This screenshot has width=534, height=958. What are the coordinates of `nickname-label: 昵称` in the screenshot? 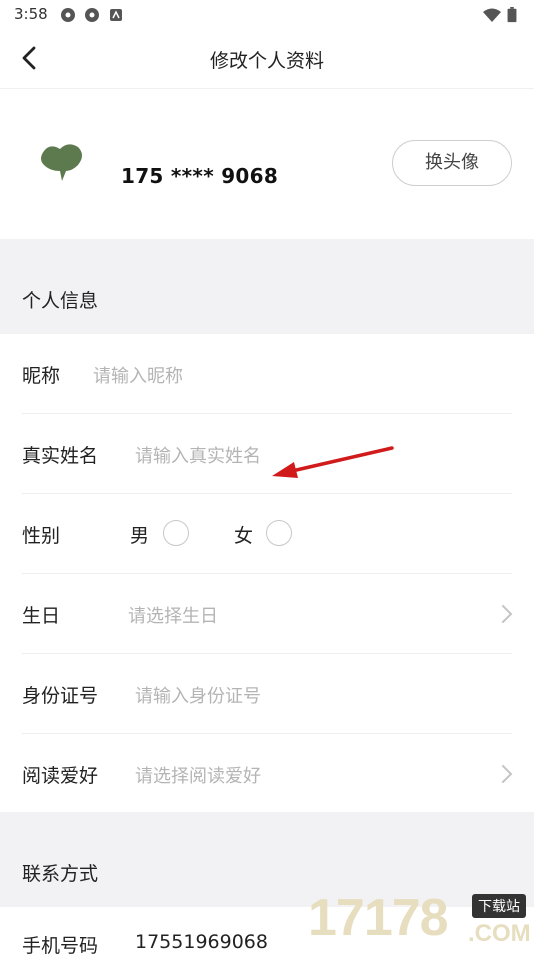 It's located at (41, 376).